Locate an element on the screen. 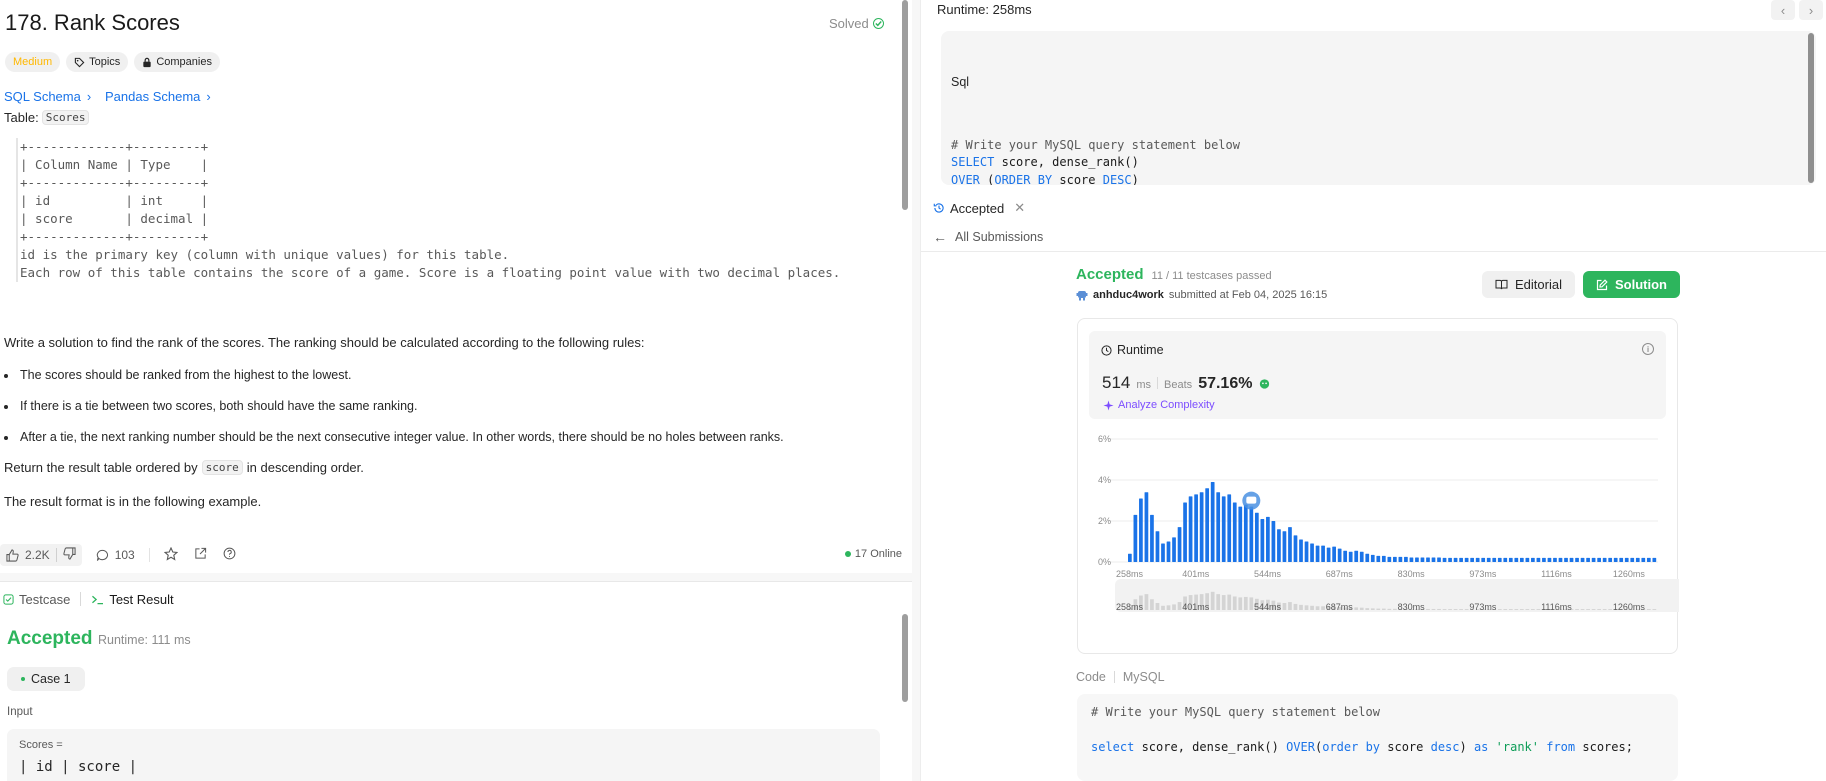 The image size is (1826, 781). description-scrollbar is located at coordinates (905, 105).